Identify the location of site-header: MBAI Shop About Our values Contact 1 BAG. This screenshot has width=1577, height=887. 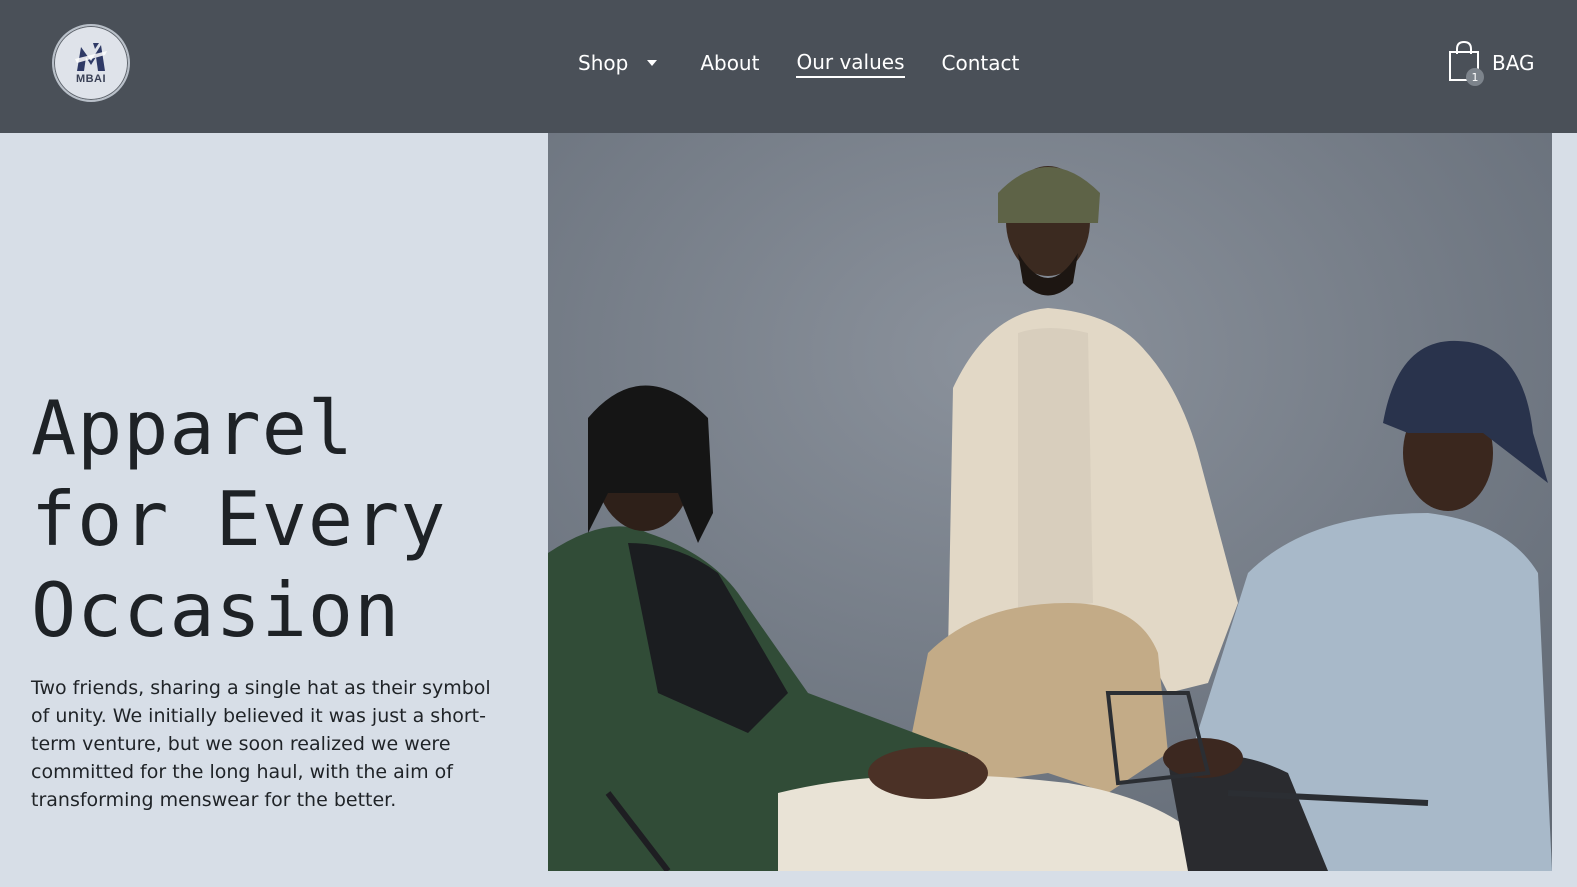
(788, 66).